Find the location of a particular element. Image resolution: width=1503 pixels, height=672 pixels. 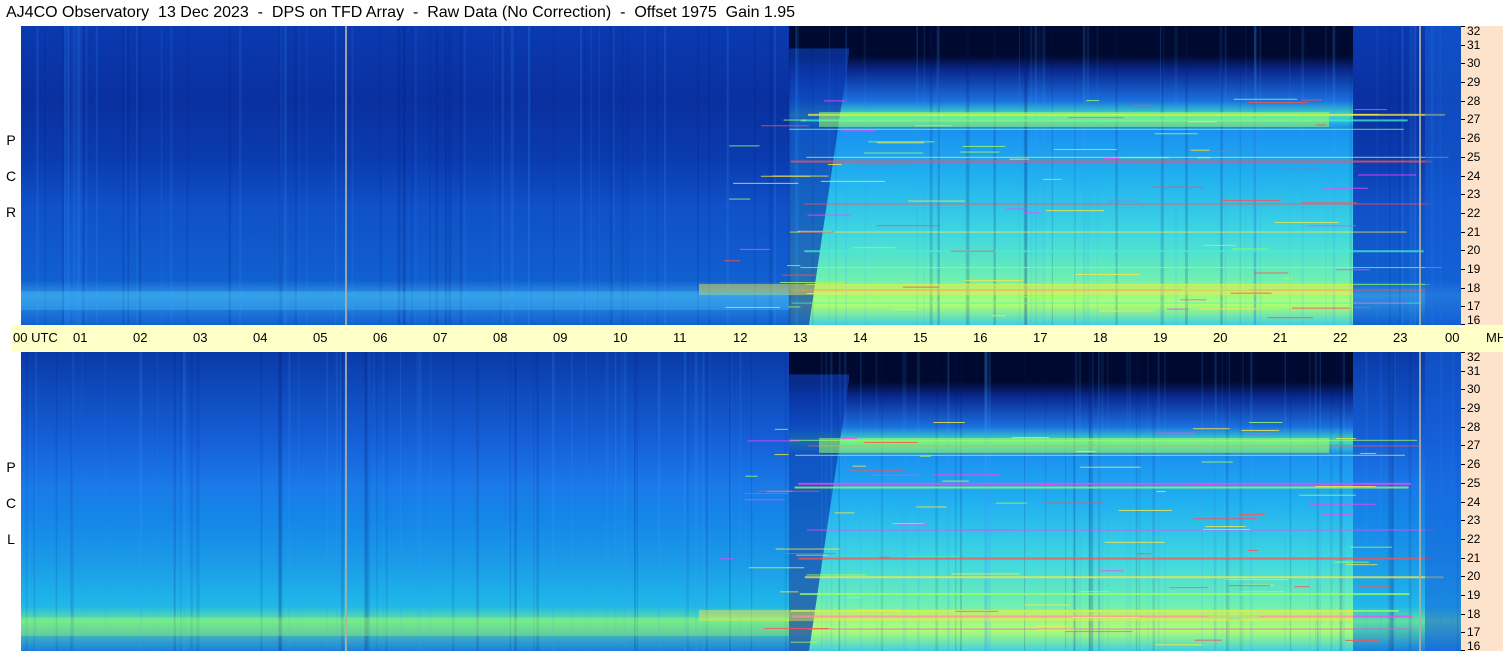

freq-tick-label: 30 is located at coordinates (1474, 389).